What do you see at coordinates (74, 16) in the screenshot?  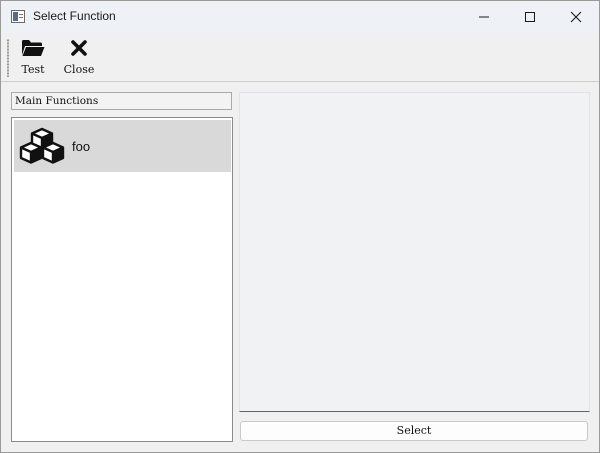 I see `window-title: Select Function` at bounding box center [74, 16].